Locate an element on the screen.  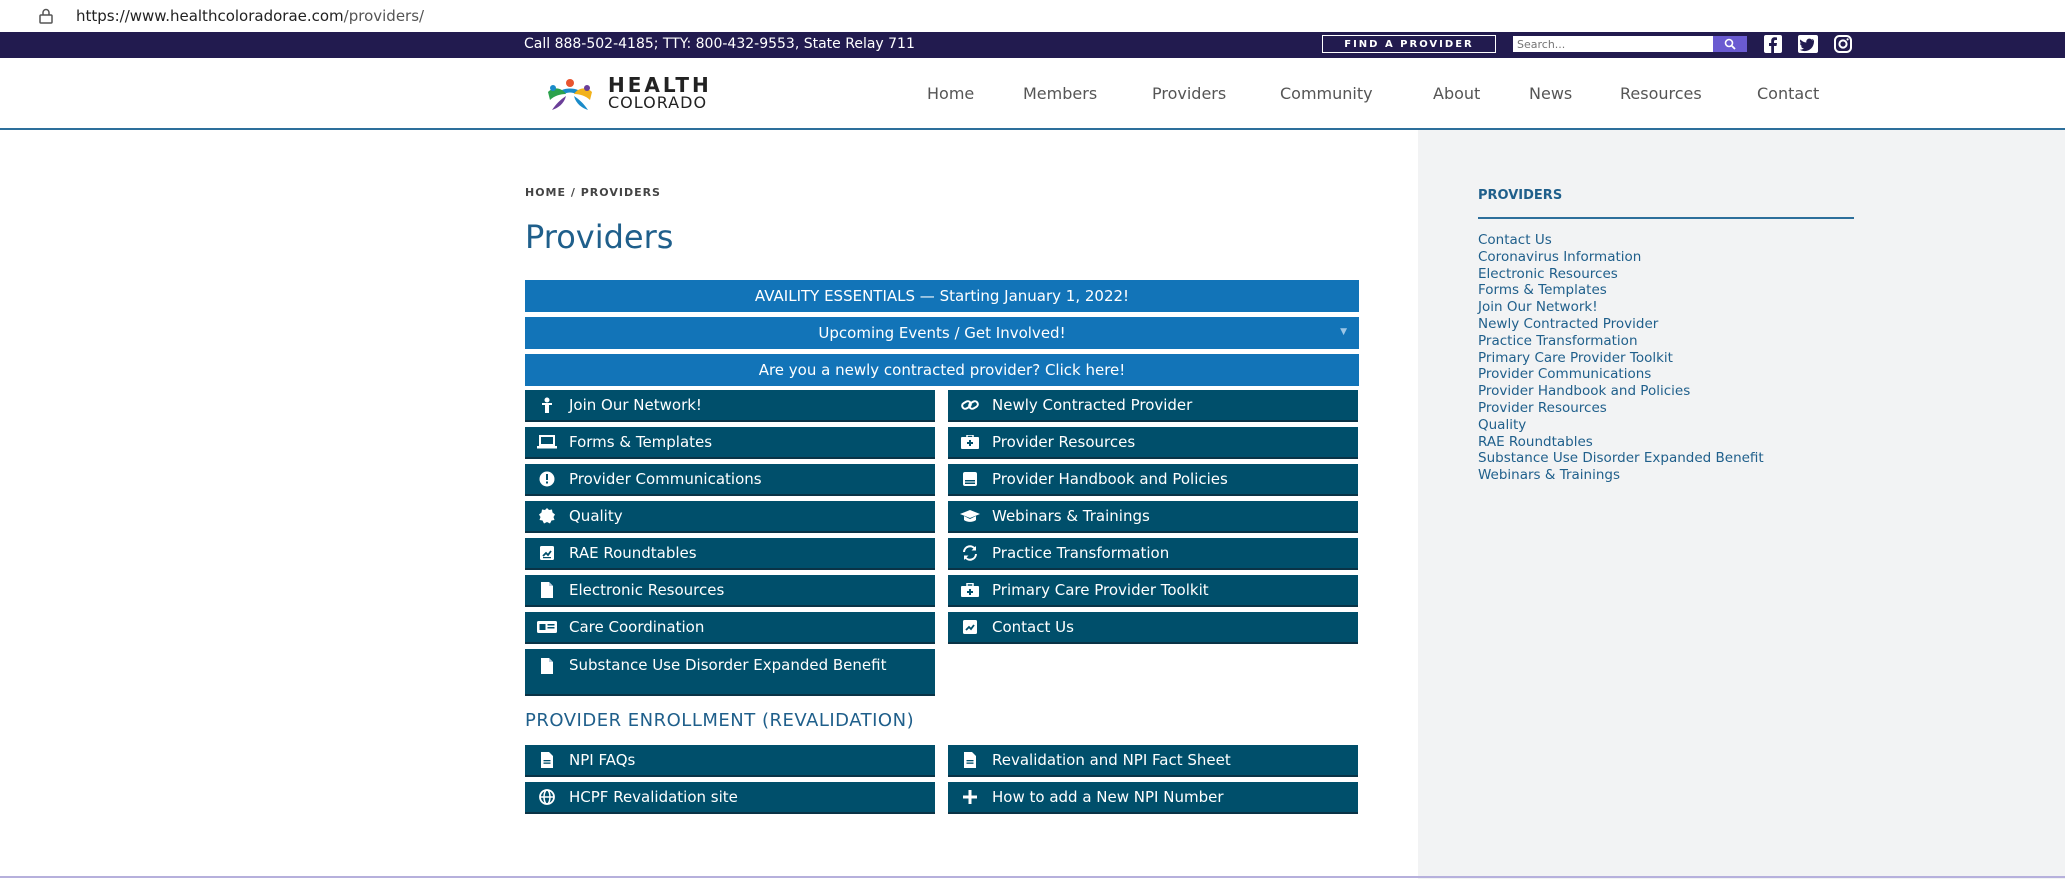
nav-community: Community is located at coordinates (1326, 93).